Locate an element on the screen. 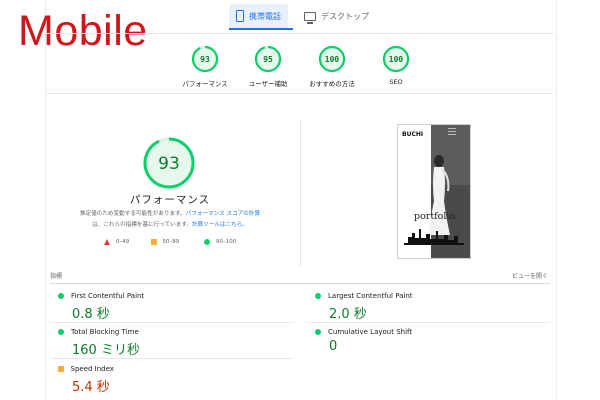 The image size is (600, 400). metric-tbt: Total Blocking Time is located at coordinates (98, 332).